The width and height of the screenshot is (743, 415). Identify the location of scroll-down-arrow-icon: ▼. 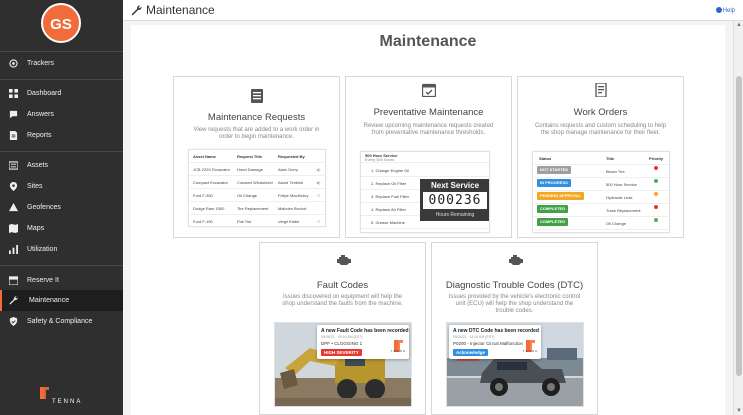
(738, 411).